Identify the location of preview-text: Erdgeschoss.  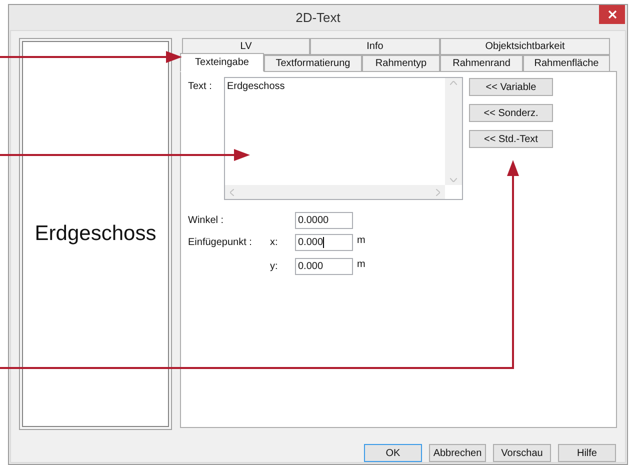
(95, 234).